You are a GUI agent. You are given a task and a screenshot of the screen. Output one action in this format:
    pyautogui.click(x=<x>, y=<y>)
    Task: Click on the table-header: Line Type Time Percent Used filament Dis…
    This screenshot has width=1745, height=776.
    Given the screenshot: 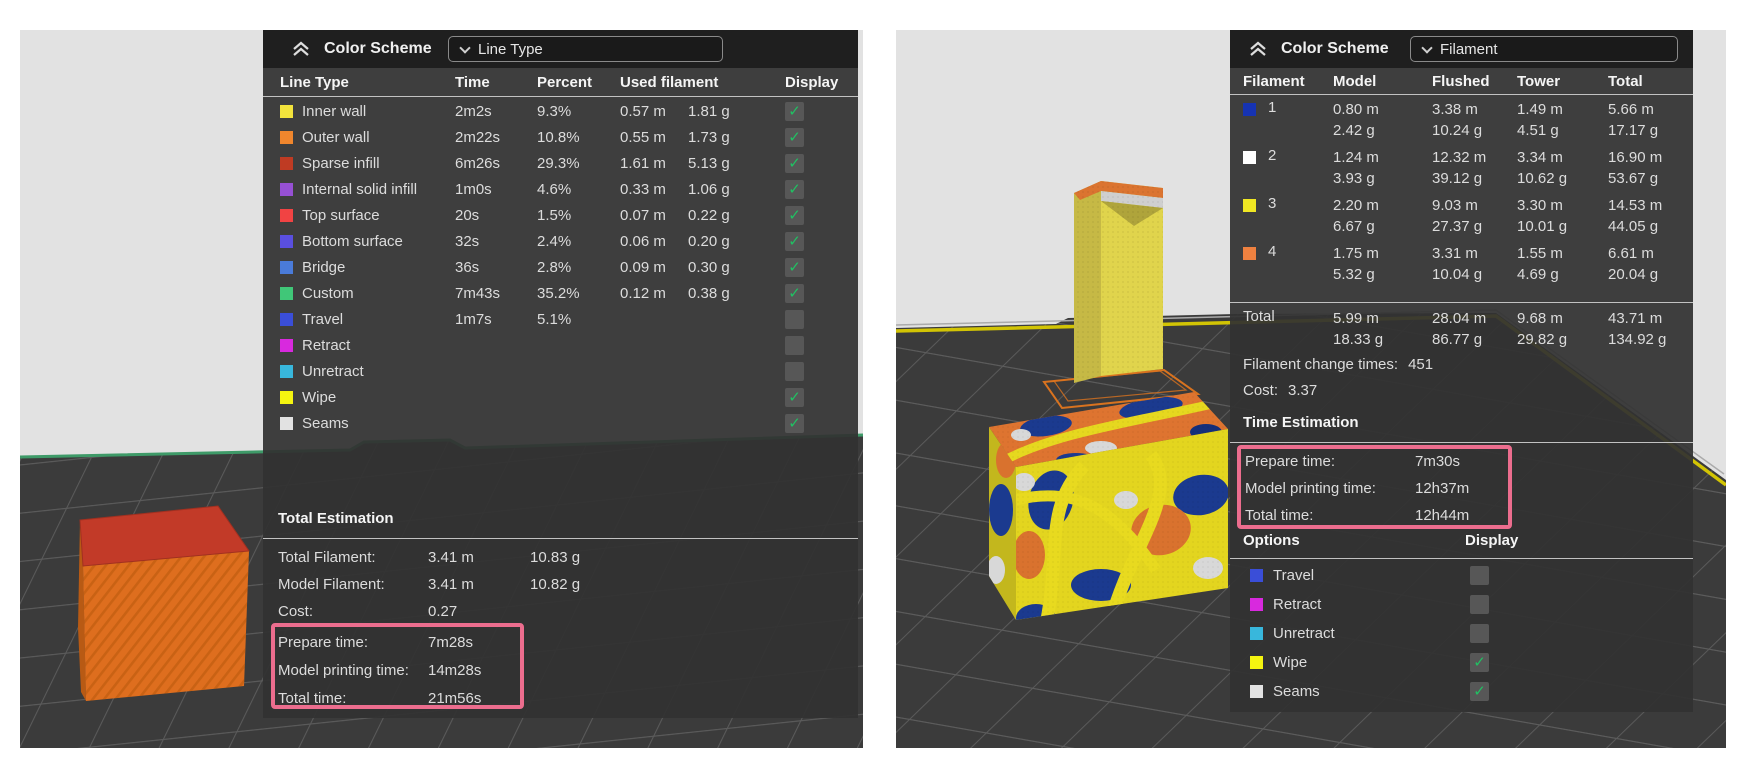 What is the action you would take?
    pyautogui.click(x=560, y=82)
    